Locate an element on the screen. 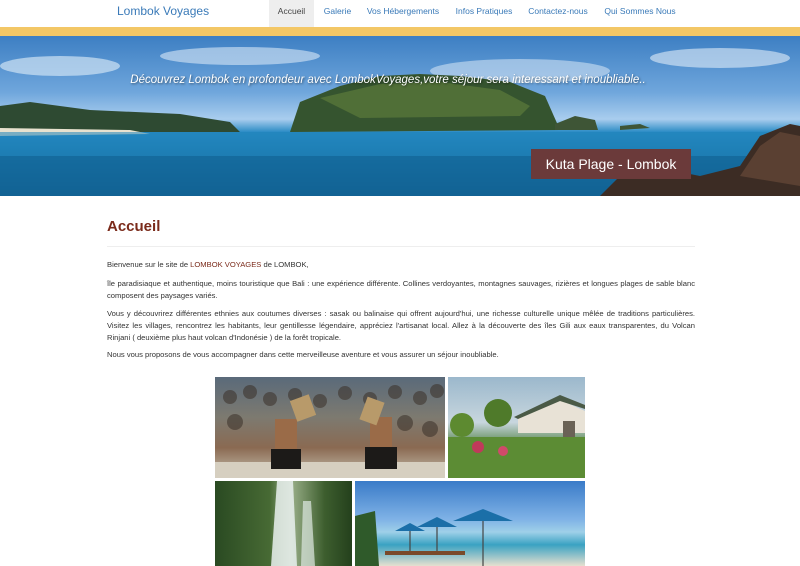  nav-hebergements: Vos Hébergements is located at coordinates (403, 13).